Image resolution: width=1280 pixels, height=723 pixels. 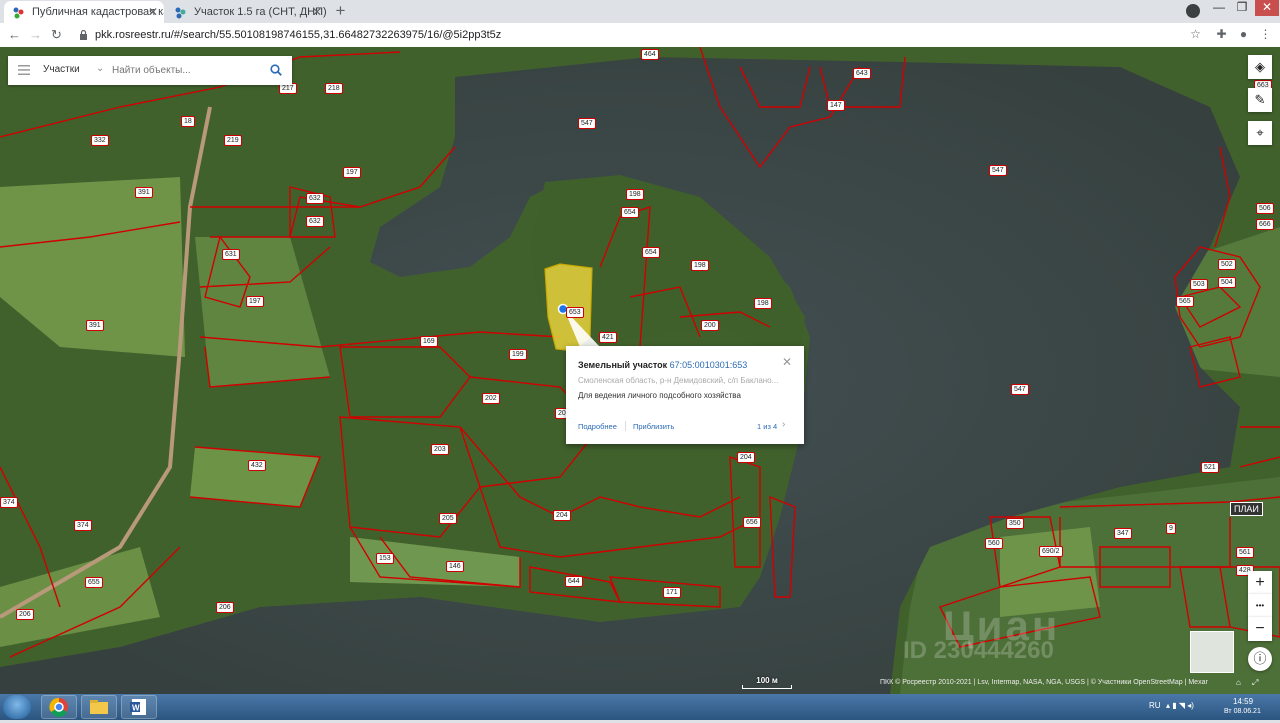 What do you see at coordinates (1260, 583) in the screenshot?
I see `zoom-in-button: +` at bounding box center [1260, 583].